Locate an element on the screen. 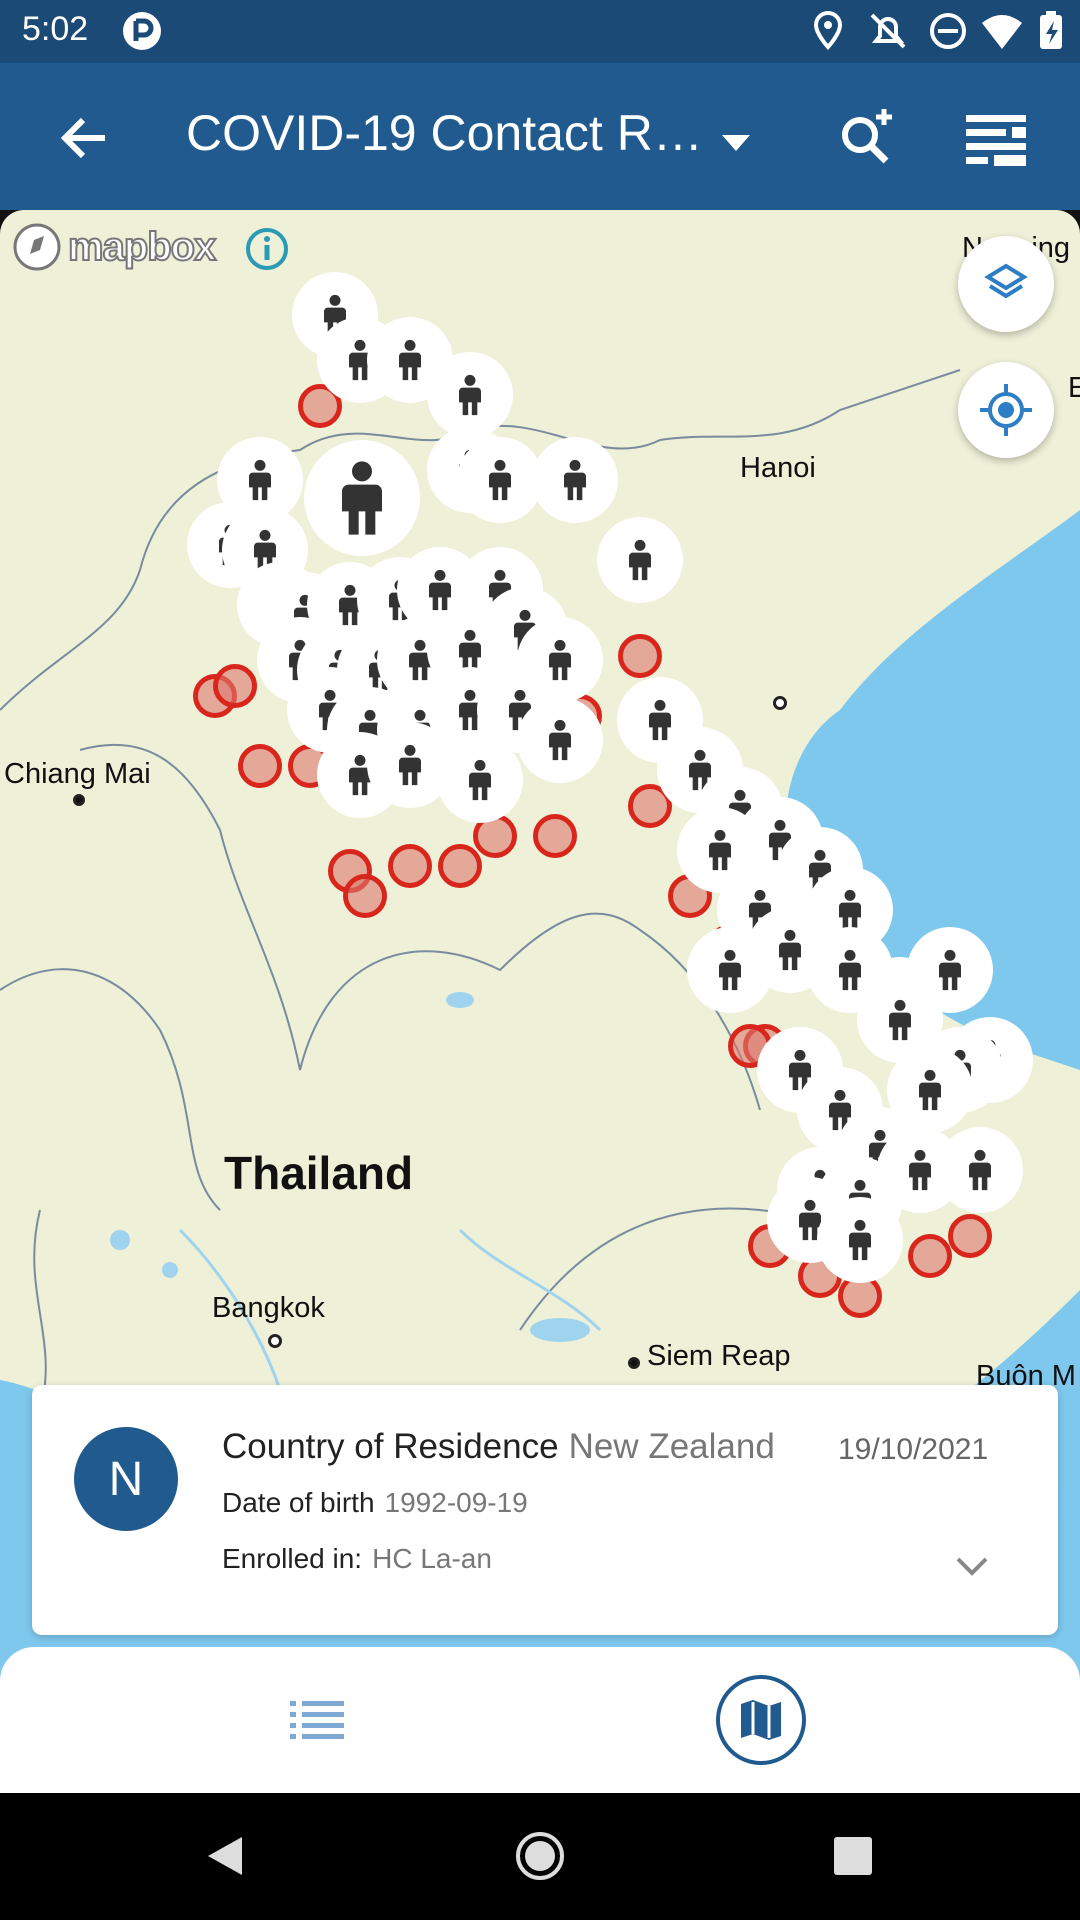 This screenshot has height=1920, width=1080. mapbox-logo: mapbox is located at coordinates (114, 247).